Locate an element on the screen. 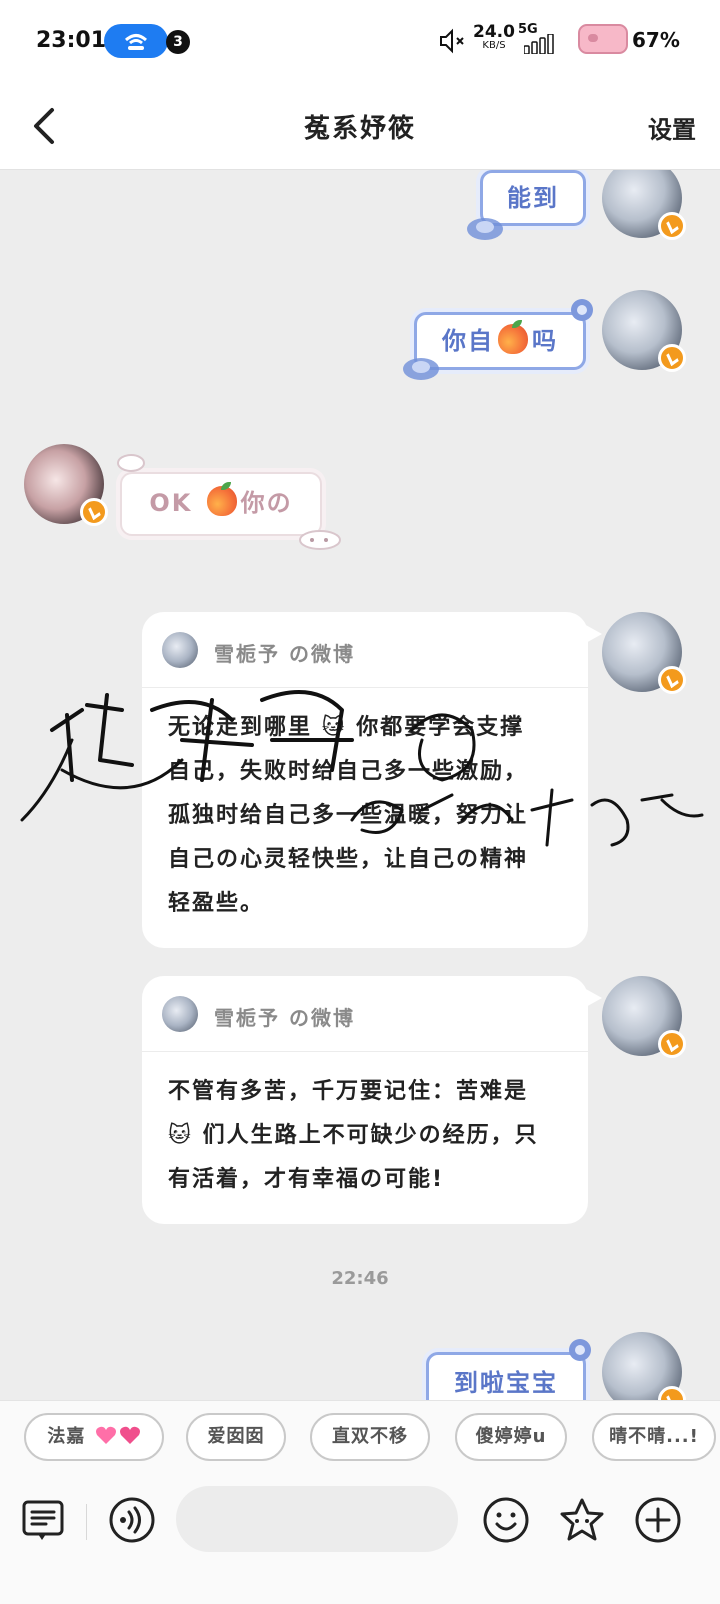 The height and width of the screenshot is (1604, 720). card-line: 自己，失败时给自己多一些激励， is located at coordinates (348, 771).